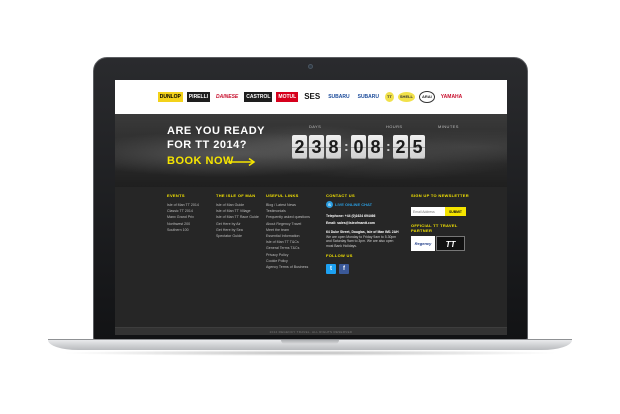  I want to click on regency-logo: Regency, so click(423, 243).